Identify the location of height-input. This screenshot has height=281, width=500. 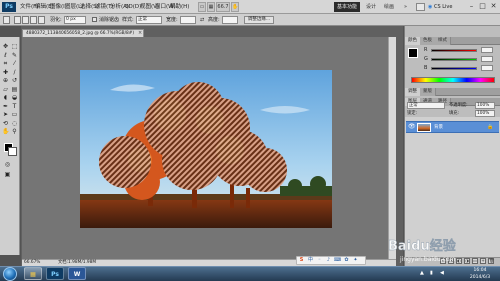
(230, 20).